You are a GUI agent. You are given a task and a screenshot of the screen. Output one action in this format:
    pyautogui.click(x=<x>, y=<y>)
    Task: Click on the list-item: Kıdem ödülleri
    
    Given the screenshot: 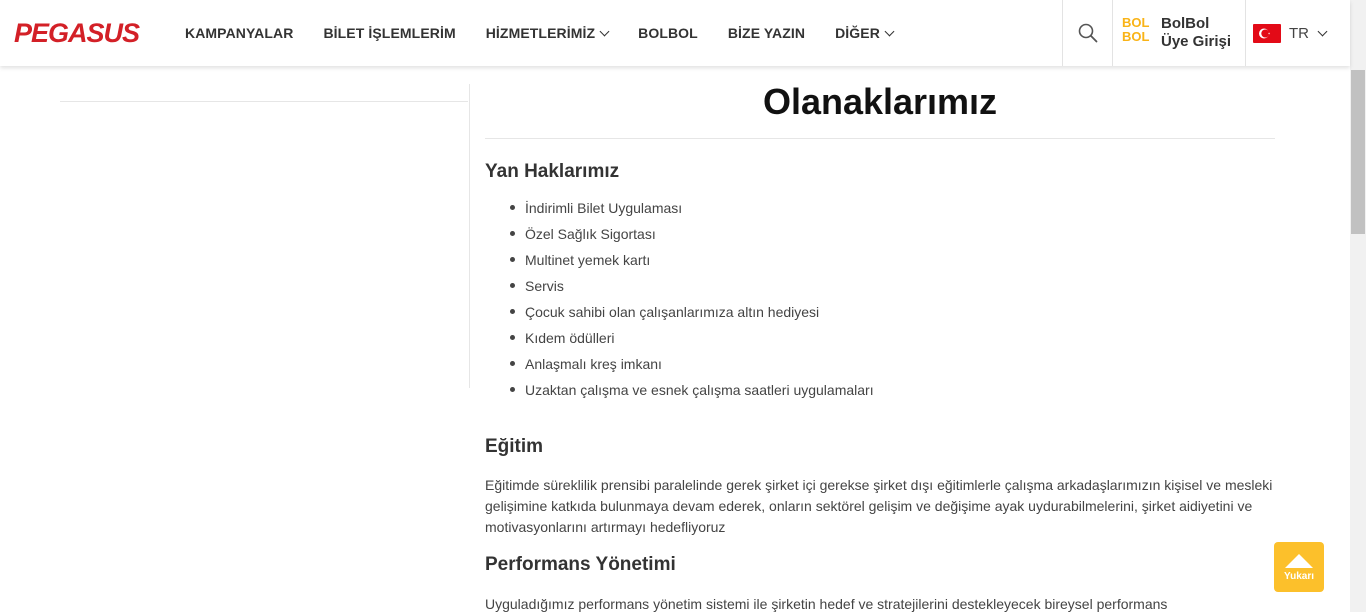 What is the action you would take?
    pyautogui.click(x=692, y=341)
    